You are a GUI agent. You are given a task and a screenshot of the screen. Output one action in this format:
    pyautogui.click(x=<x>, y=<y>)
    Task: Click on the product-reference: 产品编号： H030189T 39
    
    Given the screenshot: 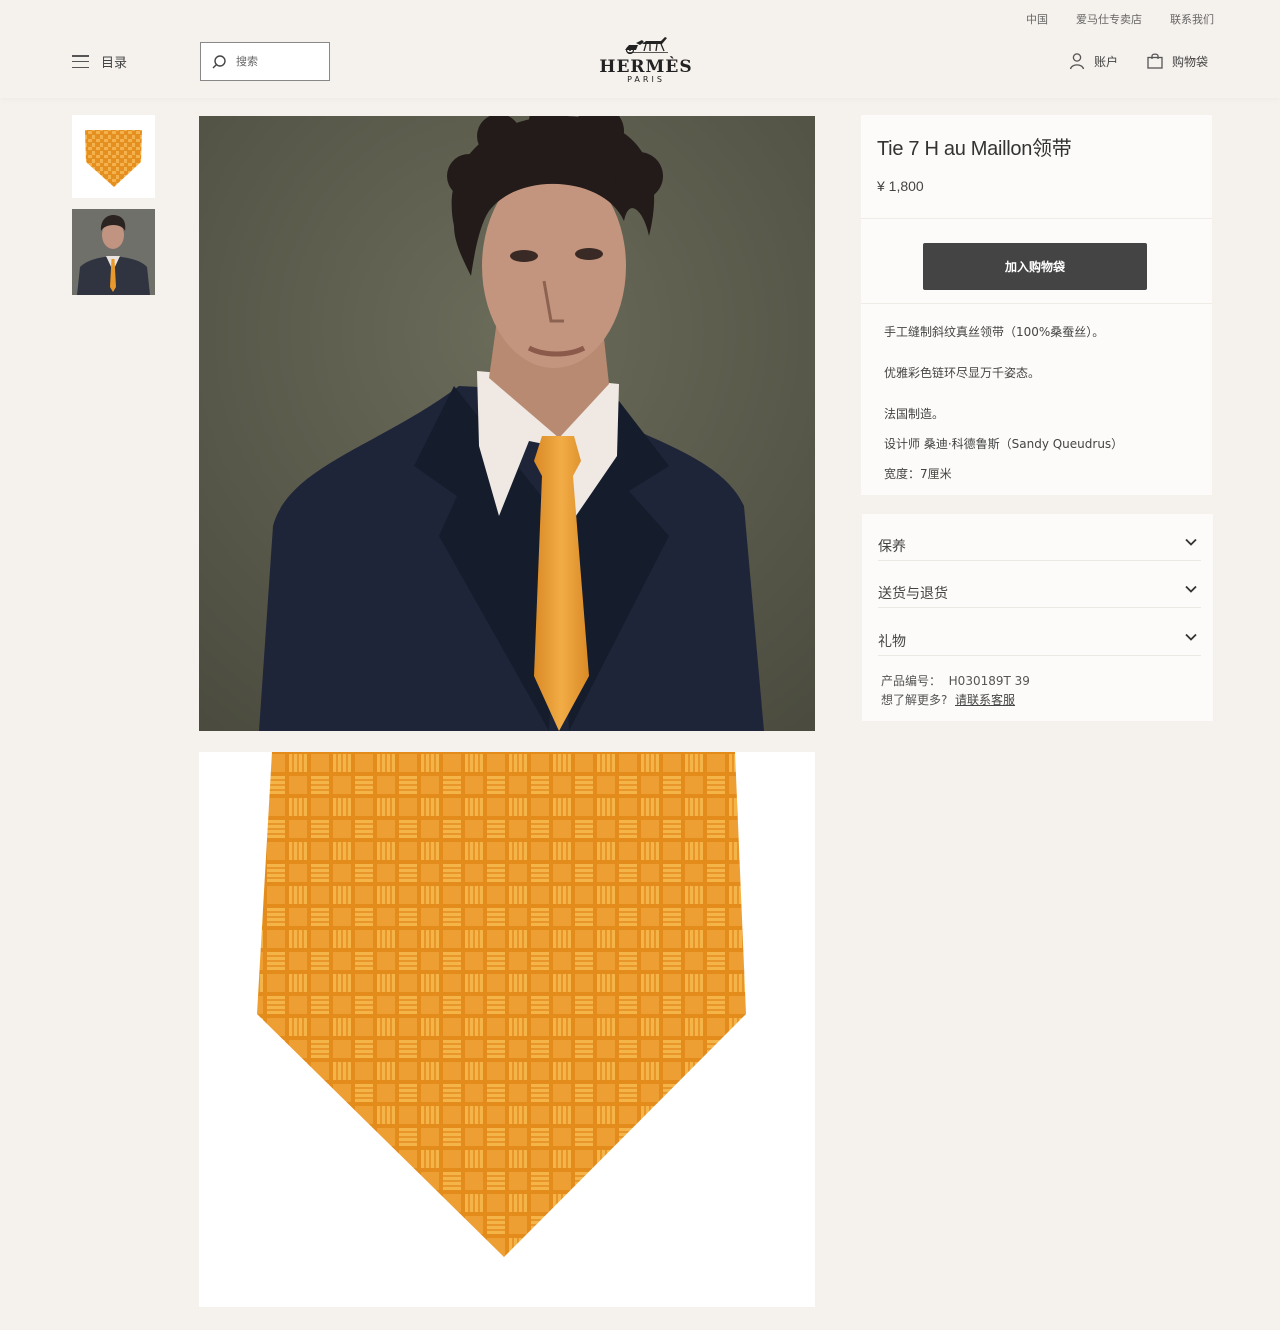 What is the action you would take?
    pyautogui.click(x=955, y=680)
    